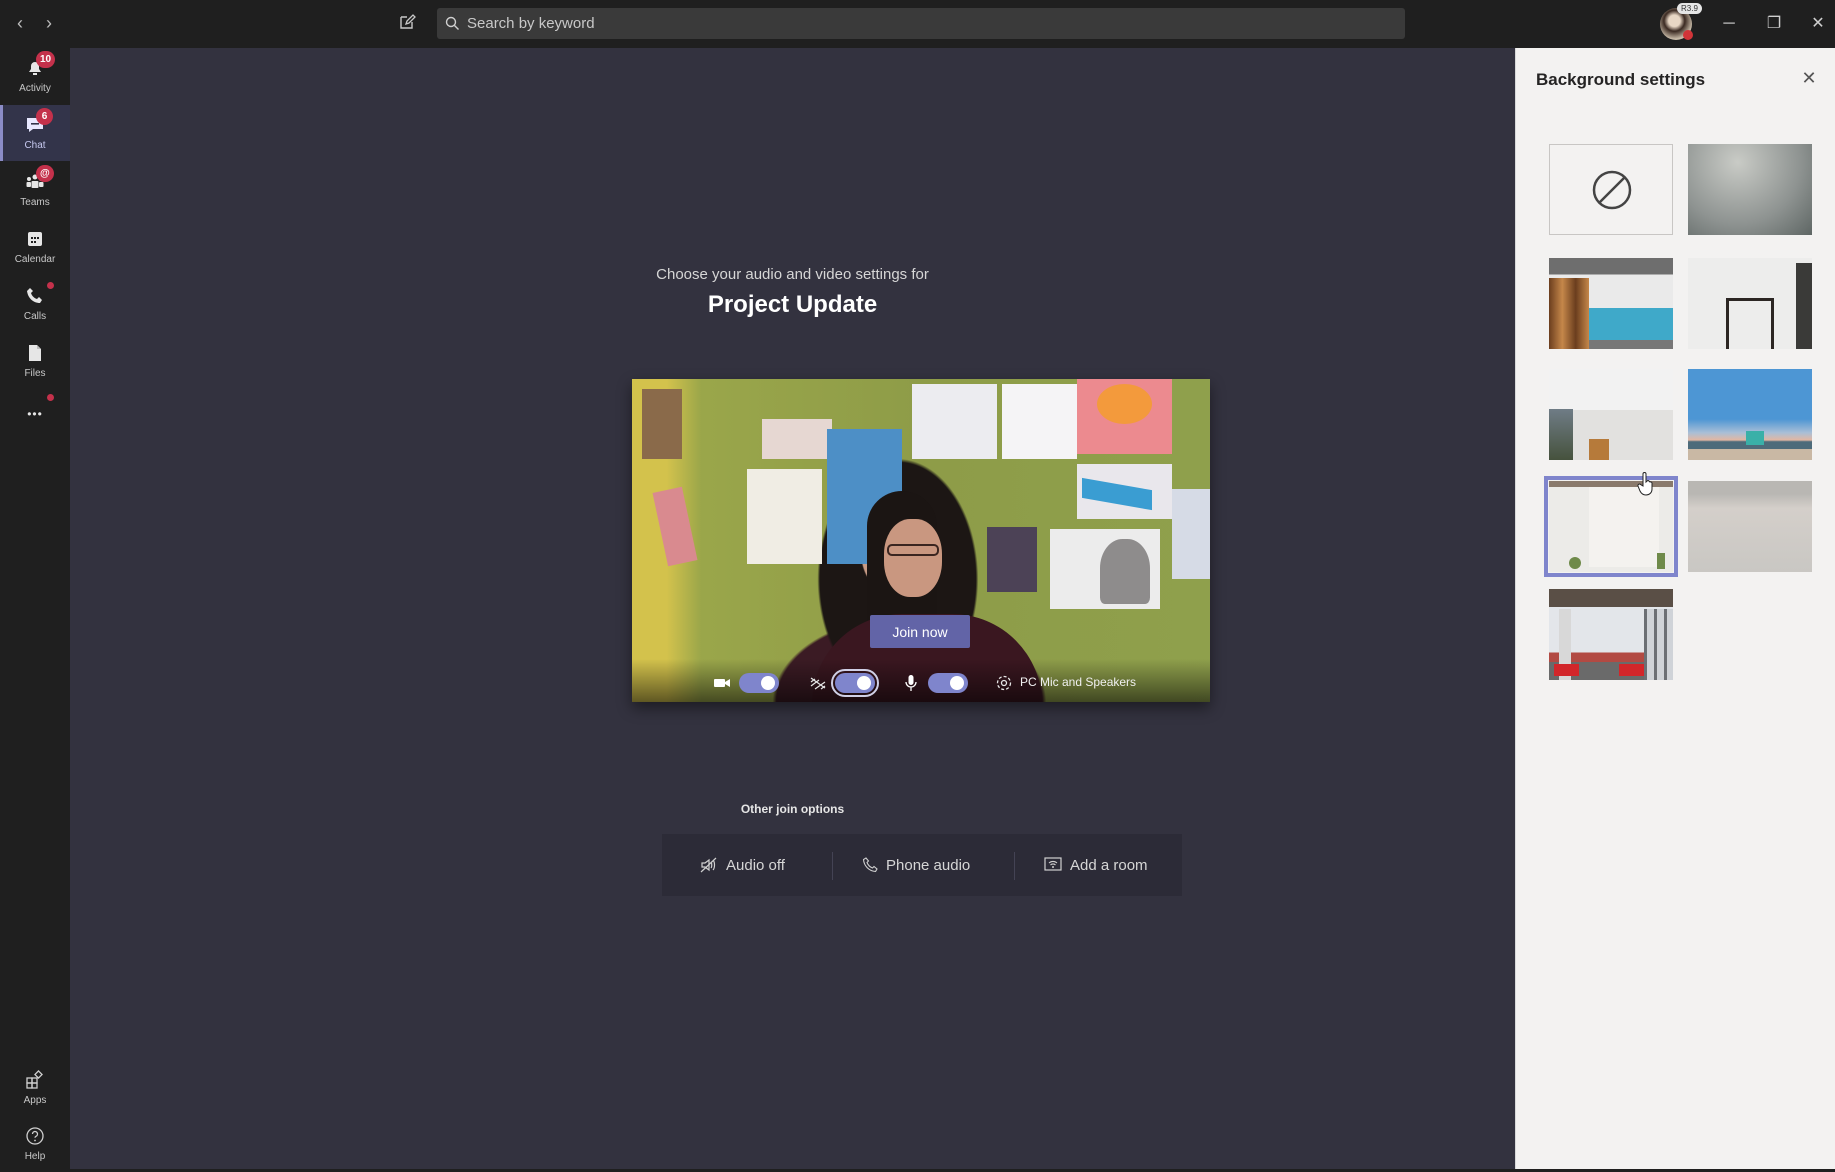 The image size is (1835, 1172). I want to click on add-room-option: Add a room, so click(1096, 865).